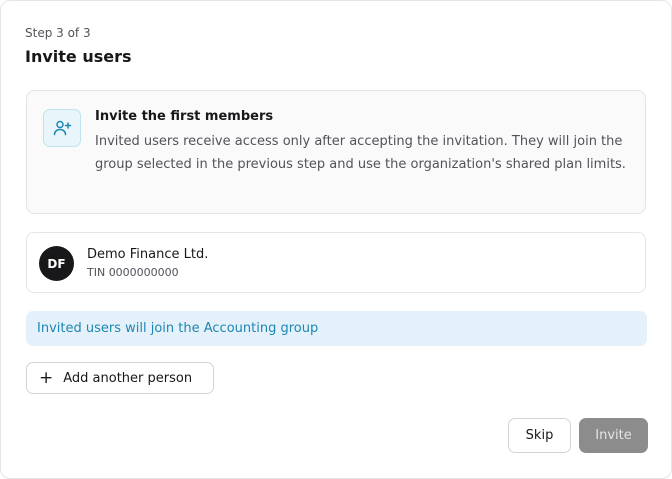 The width and height of the screenshot is (672, 479). Describe the element at coordinates (336, 262) in the screenshot. I see `company-card: DF Demo Finance Ltd. TIN 0000000000` at that location.